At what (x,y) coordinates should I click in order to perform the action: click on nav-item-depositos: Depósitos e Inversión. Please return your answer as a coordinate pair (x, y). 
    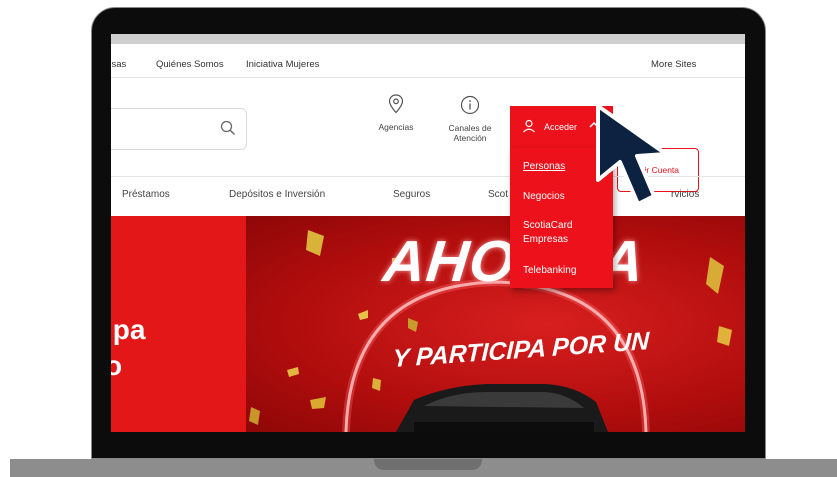
    Looking at the image, I should click on (277, 194).